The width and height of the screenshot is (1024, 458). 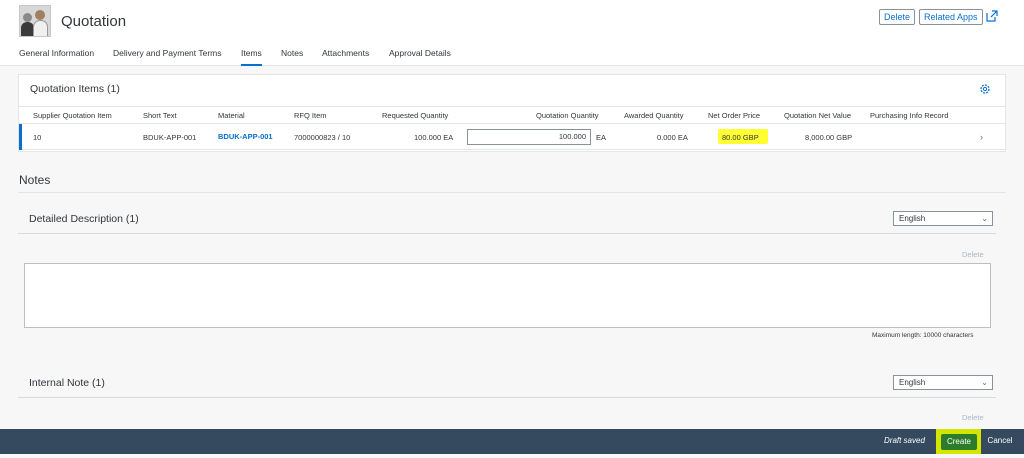 I want to click on chevron-right-icon: ›, so click(x=981, y=137).